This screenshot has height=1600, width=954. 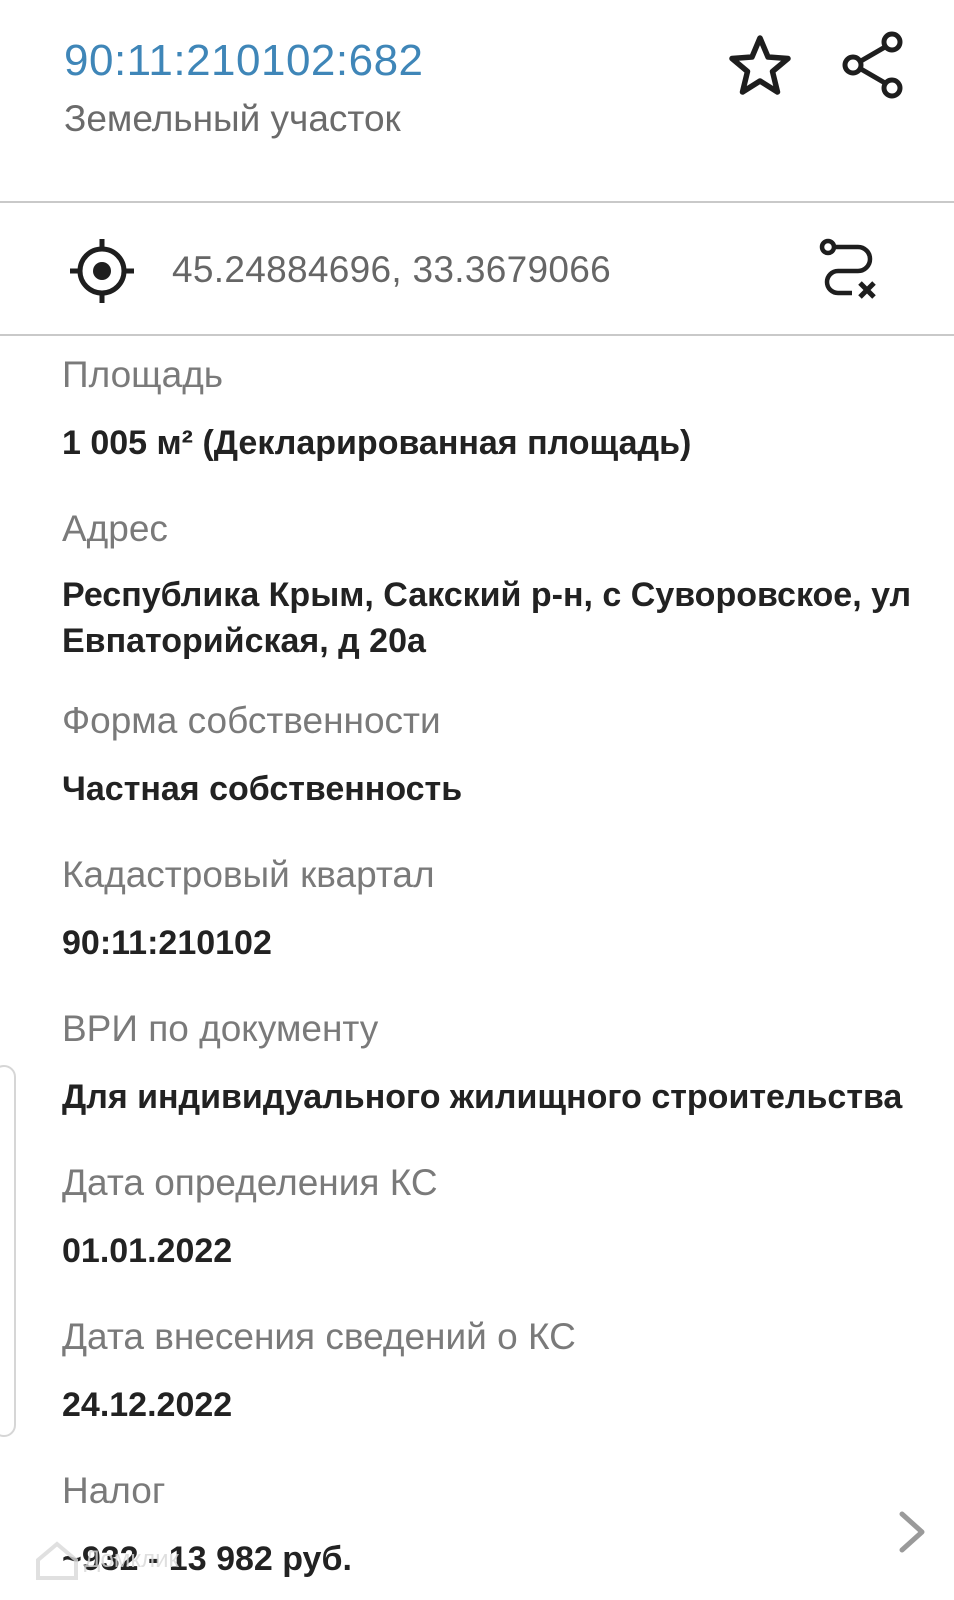 What do you see at coordinates (319, 1336) in the screenshot?
I see `cv-entry-date-label: Дата внесения сведений о КС` at bounding box center [319, 1336].